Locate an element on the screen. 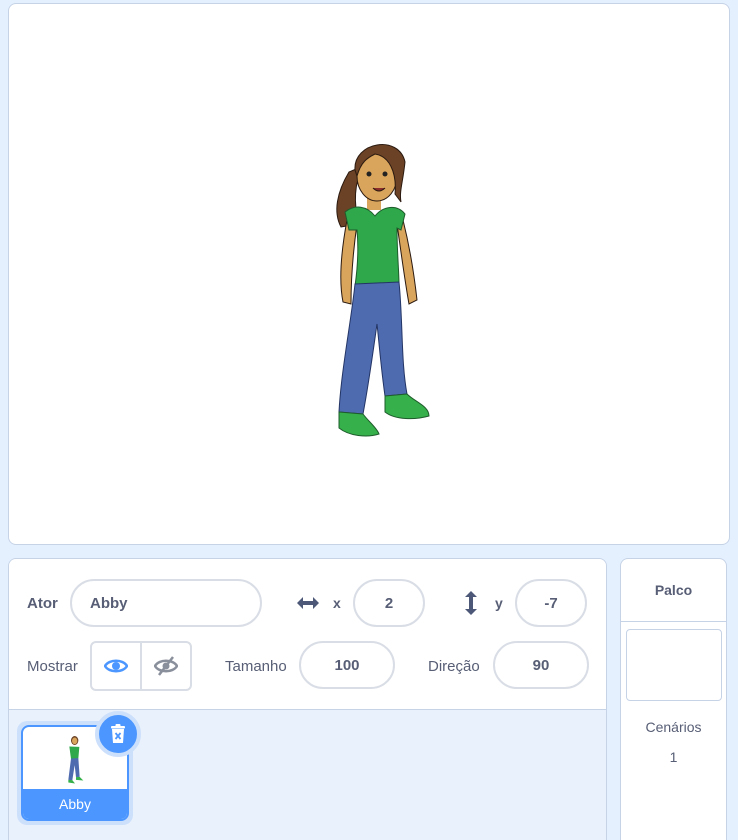 The width and height of the screenshot is (738, 840). horizontal-arrows-icon is located at coordinates (308, 603).